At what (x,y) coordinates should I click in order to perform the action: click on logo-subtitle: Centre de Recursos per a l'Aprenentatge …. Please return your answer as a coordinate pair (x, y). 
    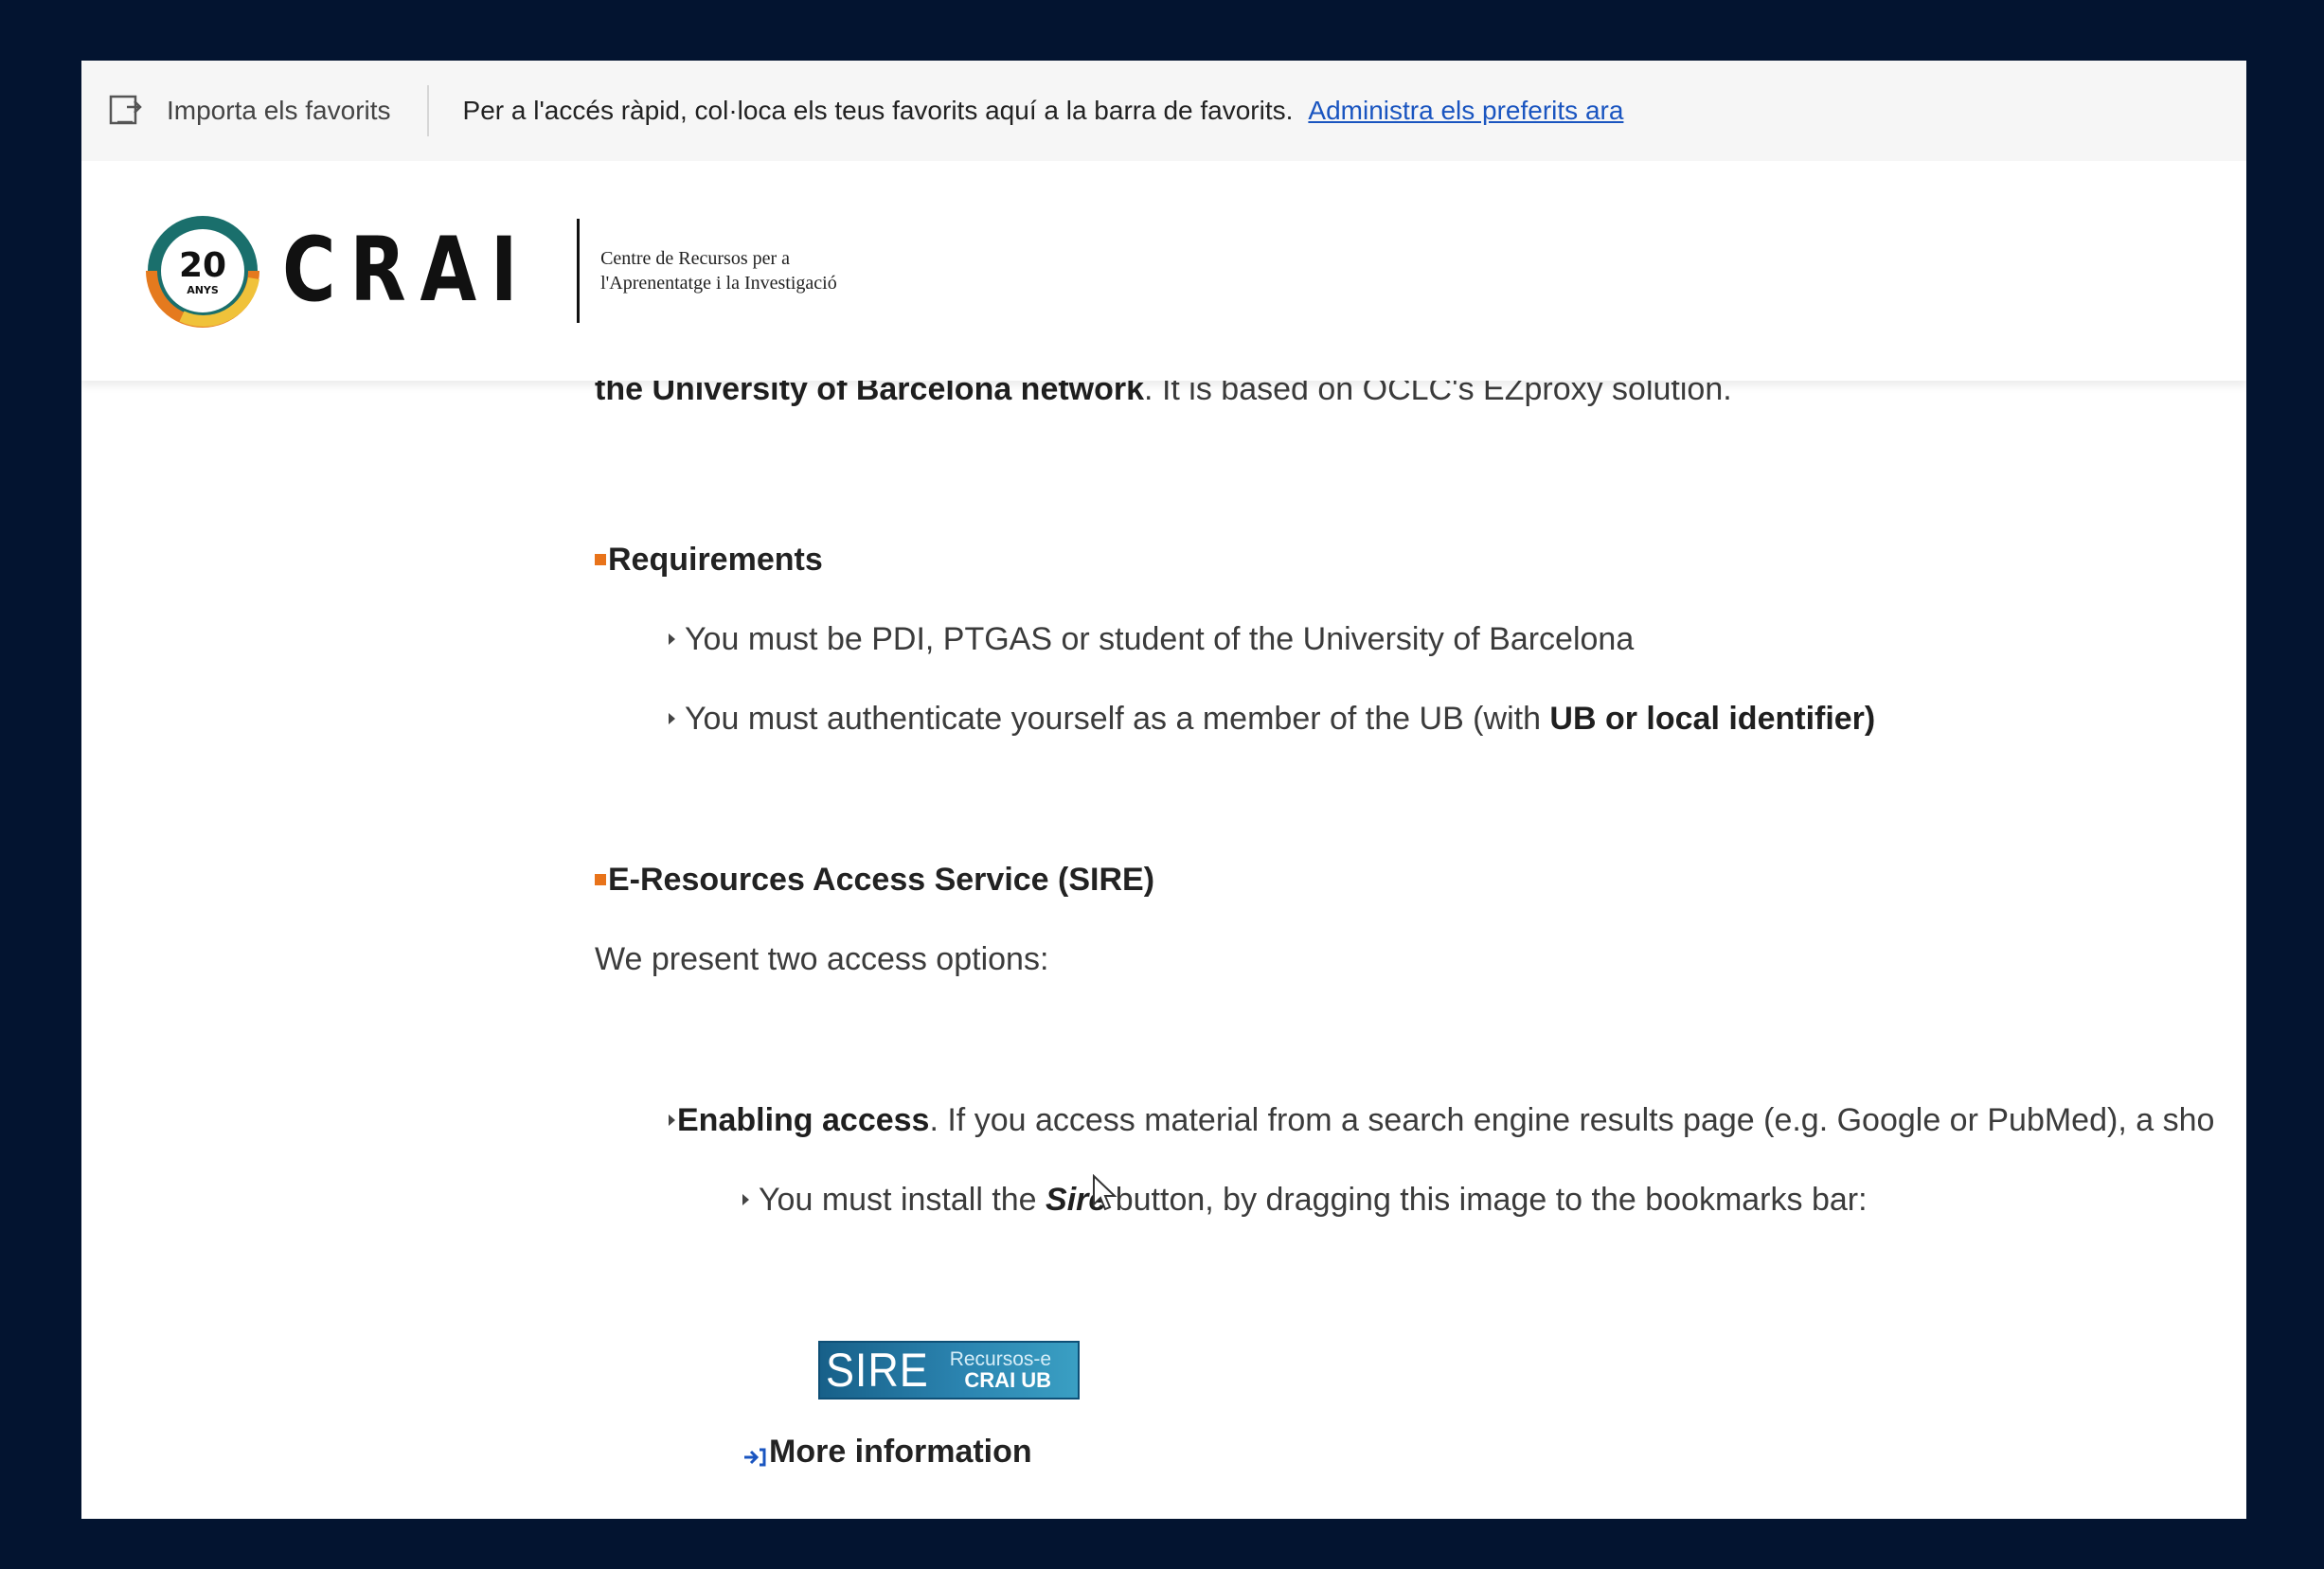
    Looking at the image, I should click on (719, 270).